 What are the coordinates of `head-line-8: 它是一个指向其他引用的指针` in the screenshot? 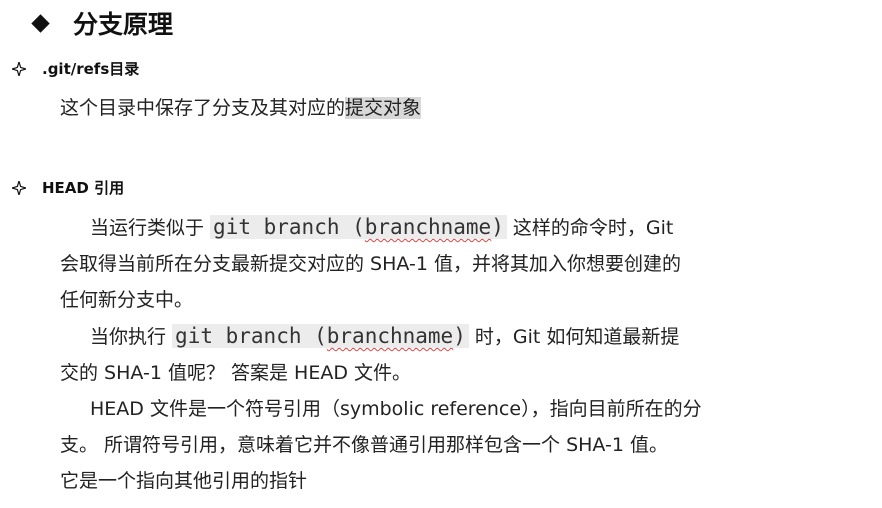 It's located at (184, 481).